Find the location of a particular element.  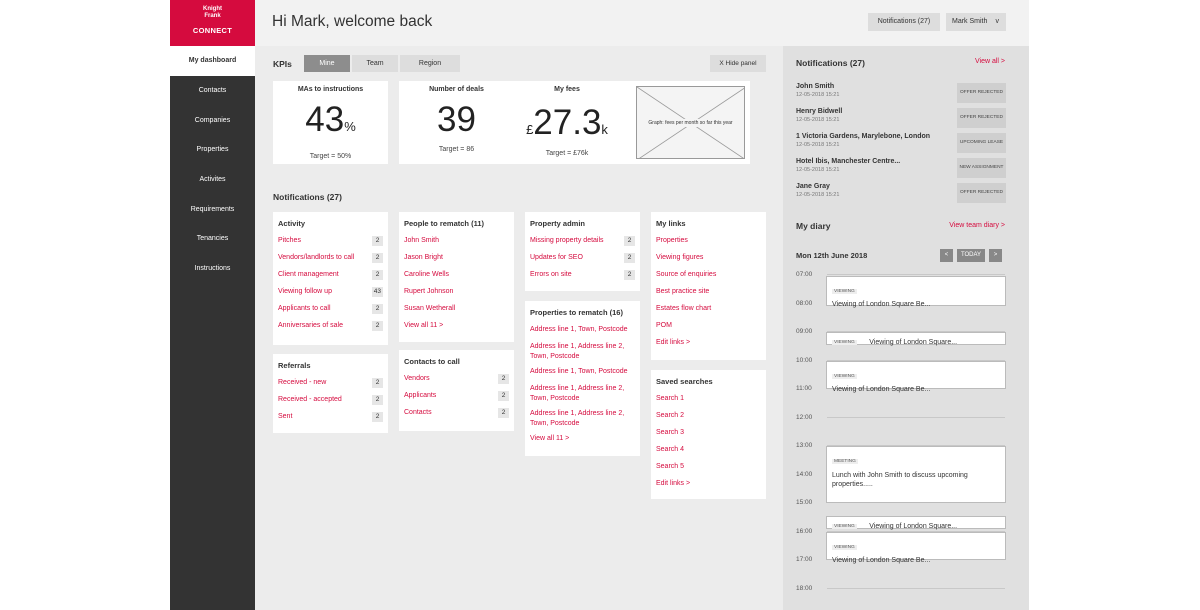

link-item: POM is located at coordinates (708, 329).